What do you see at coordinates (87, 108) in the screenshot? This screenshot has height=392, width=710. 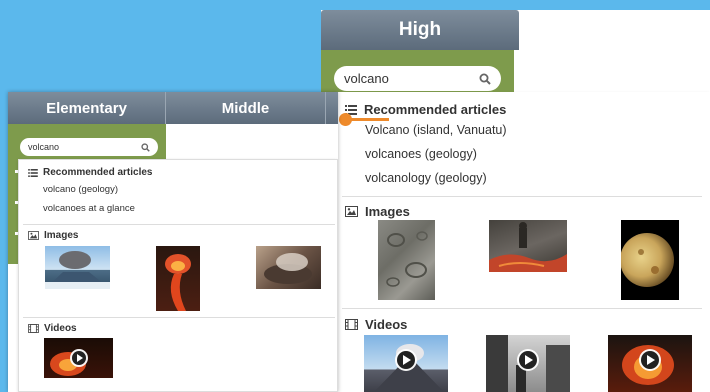 I see `tab-elementary: Elementary` at bounding box center [87, 108].